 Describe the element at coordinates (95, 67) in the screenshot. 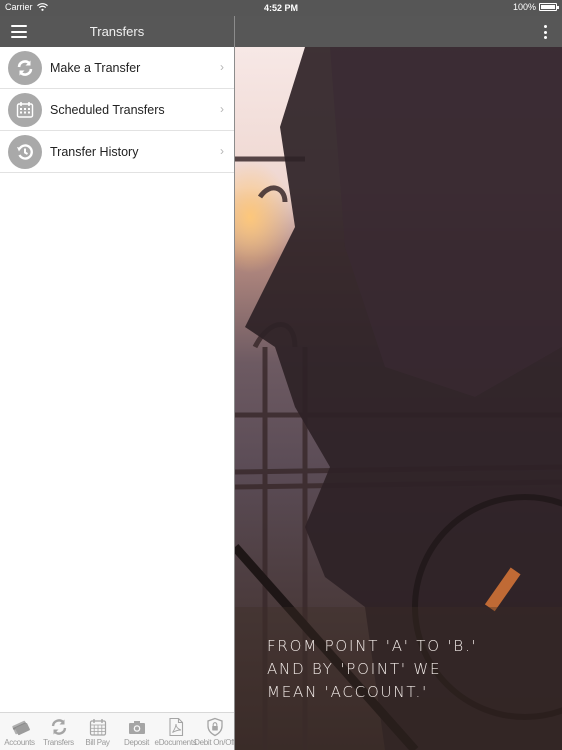

I see `menu-item-label: Make a Transfer` at that location.